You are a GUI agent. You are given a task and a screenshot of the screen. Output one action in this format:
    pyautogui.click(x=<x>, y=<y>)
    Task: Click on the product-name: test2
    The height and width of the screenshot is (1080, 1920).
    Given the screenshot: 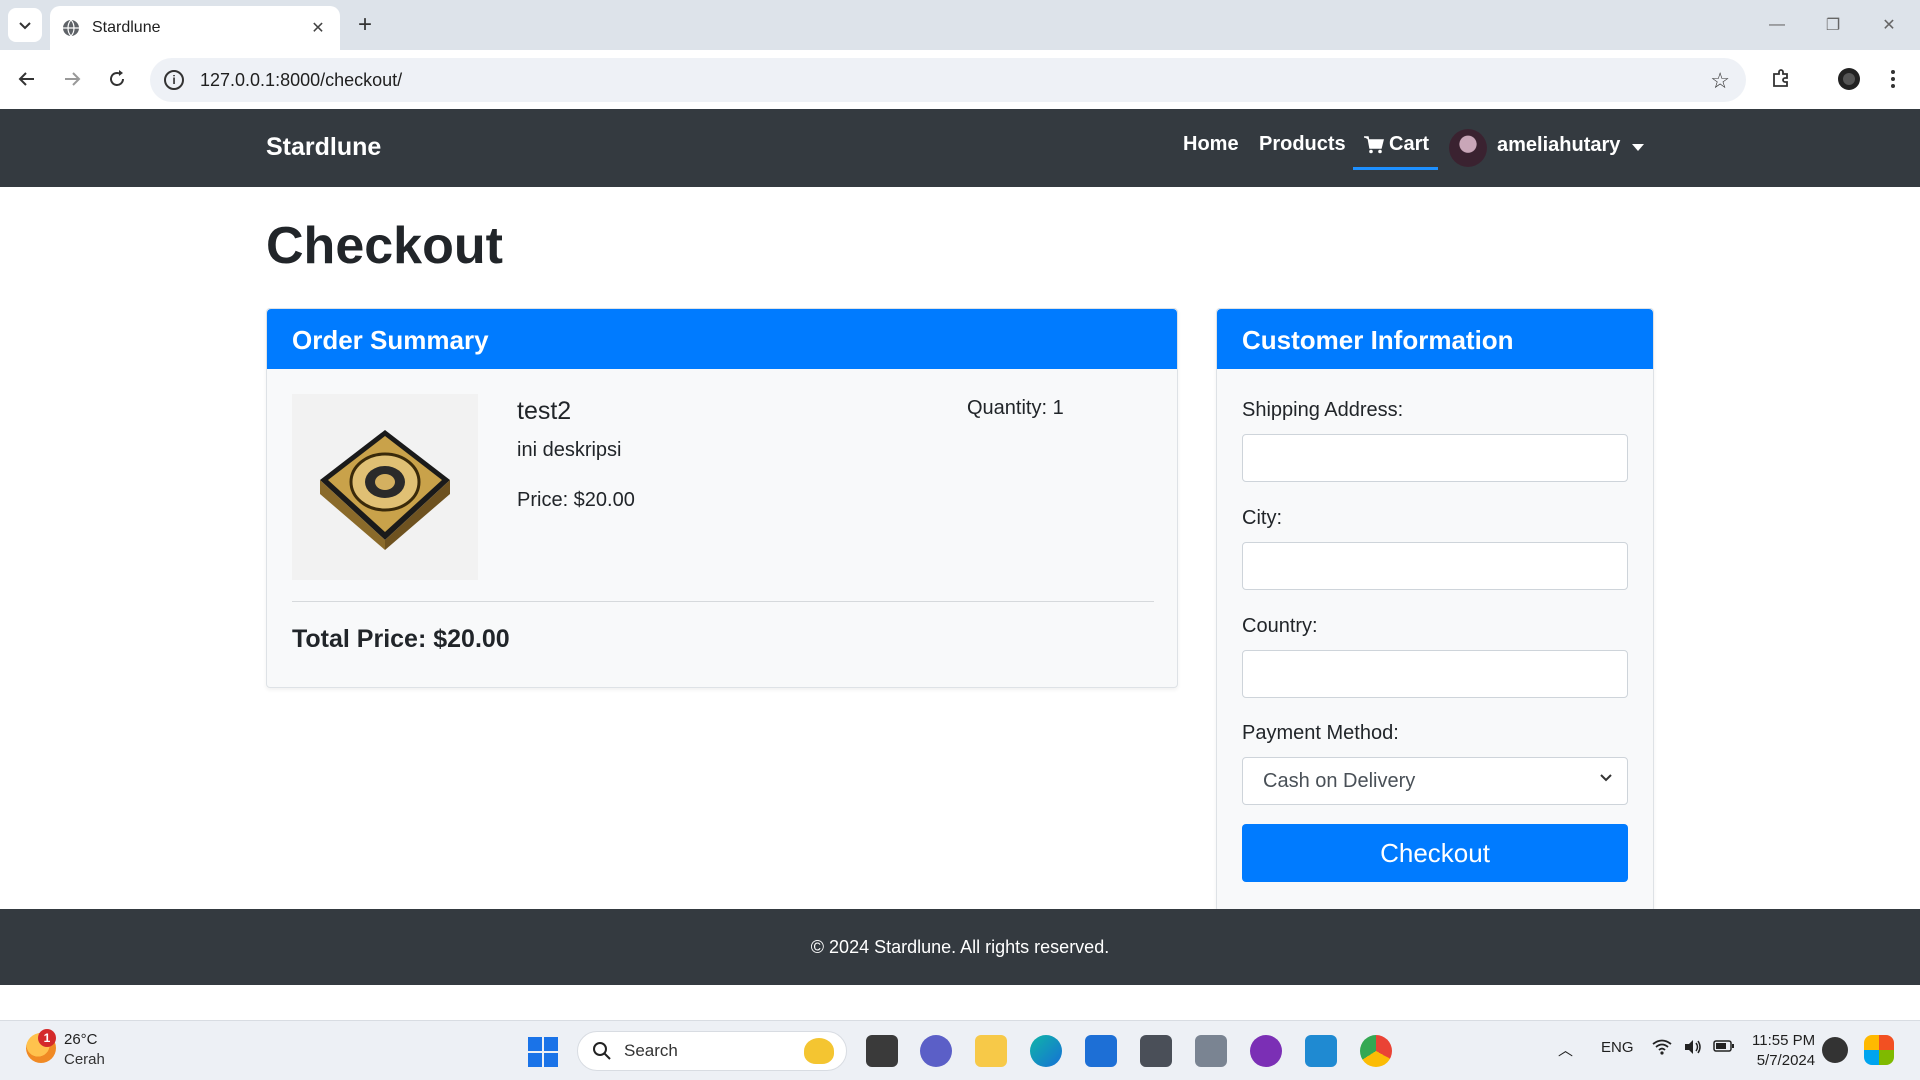 What is the action you would take?
    pyautogui.click(x=544, y=411)
    